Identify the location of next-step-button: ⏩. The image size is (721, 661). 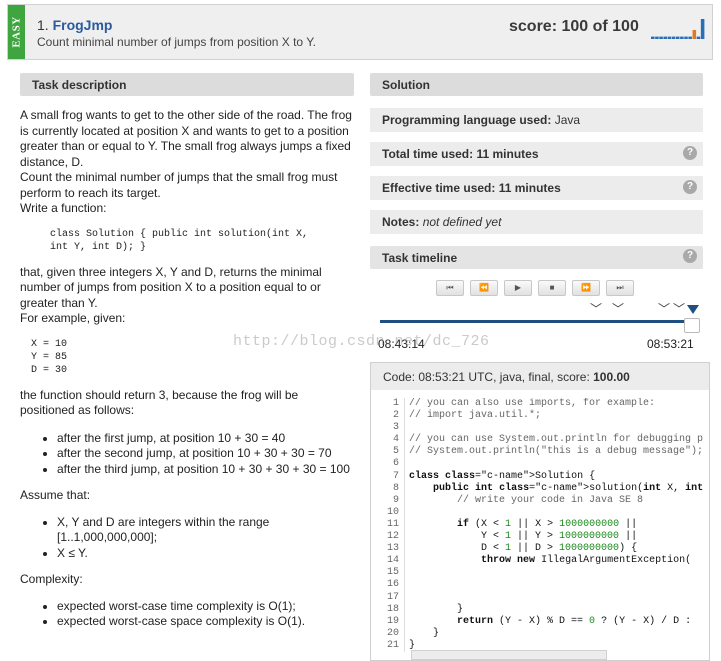
(586, 288).